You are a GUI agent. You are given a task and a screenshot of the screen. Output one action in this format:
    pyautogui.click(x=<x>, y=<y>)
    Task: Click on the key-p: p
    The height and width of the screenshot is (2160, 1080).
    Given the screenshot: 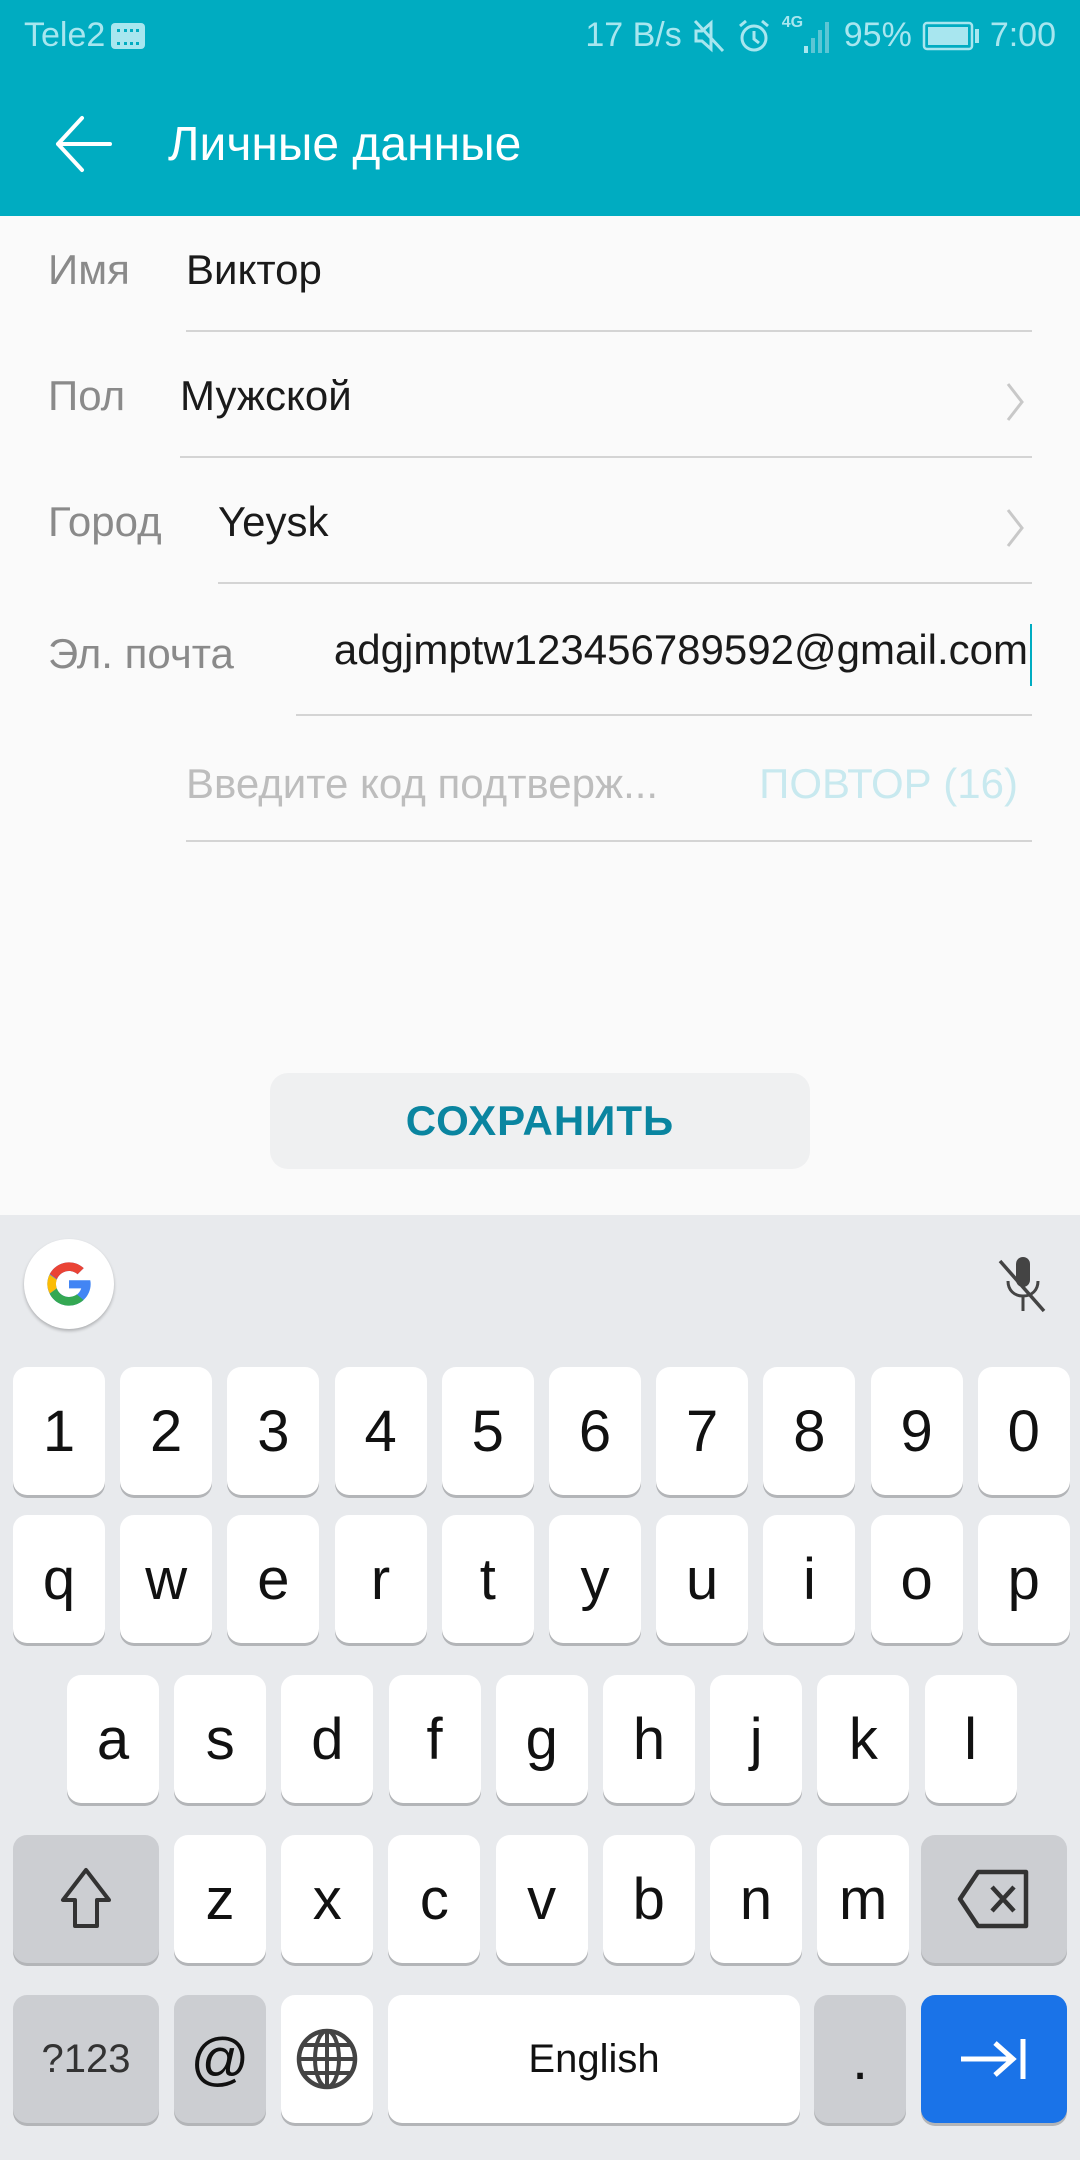 What is the action you would take?
    pyautogui.click(x=1023, y=1579)
    